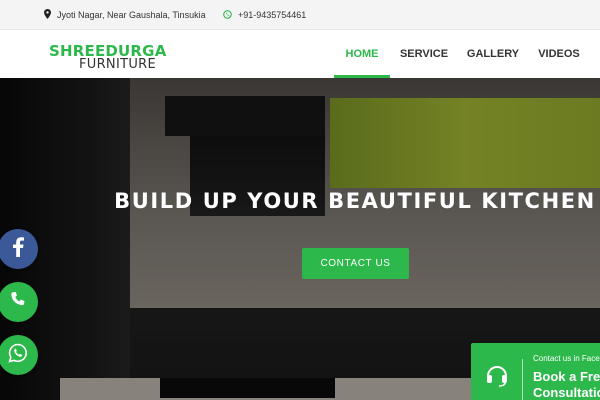 The height and width of the screenshot is (400, 600). I want to click on consult-title-line-1: Book a Free, so click(566, 376).